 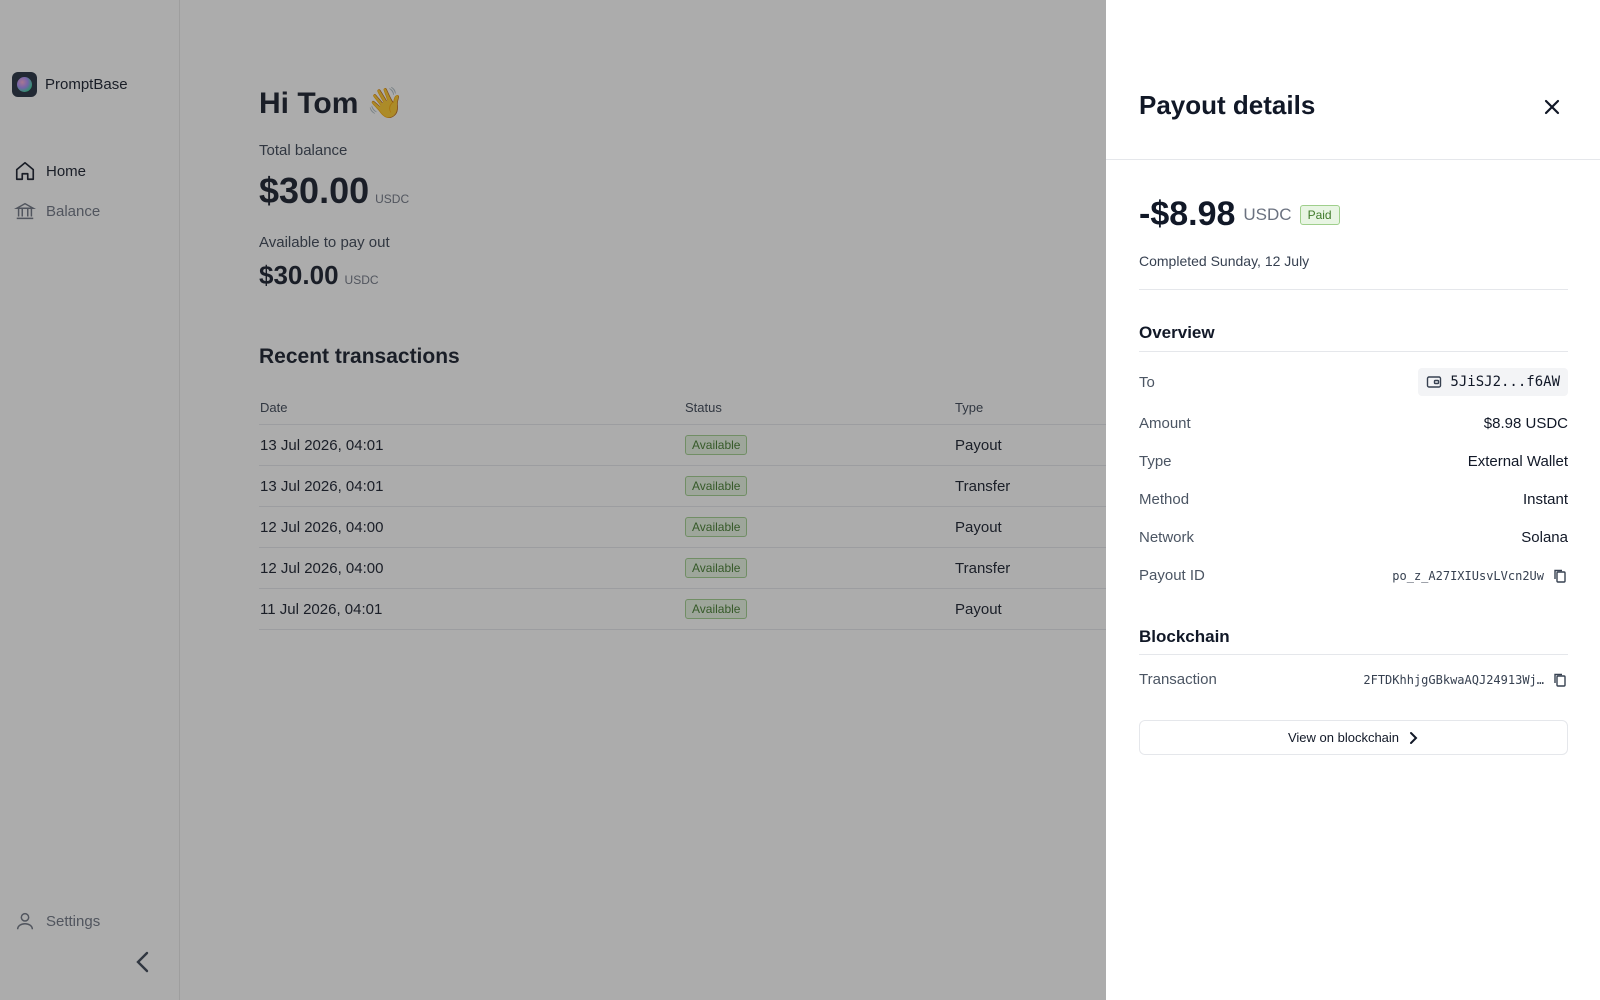 I want to click on drawer-header-divider, so click(x=1353, y=159).